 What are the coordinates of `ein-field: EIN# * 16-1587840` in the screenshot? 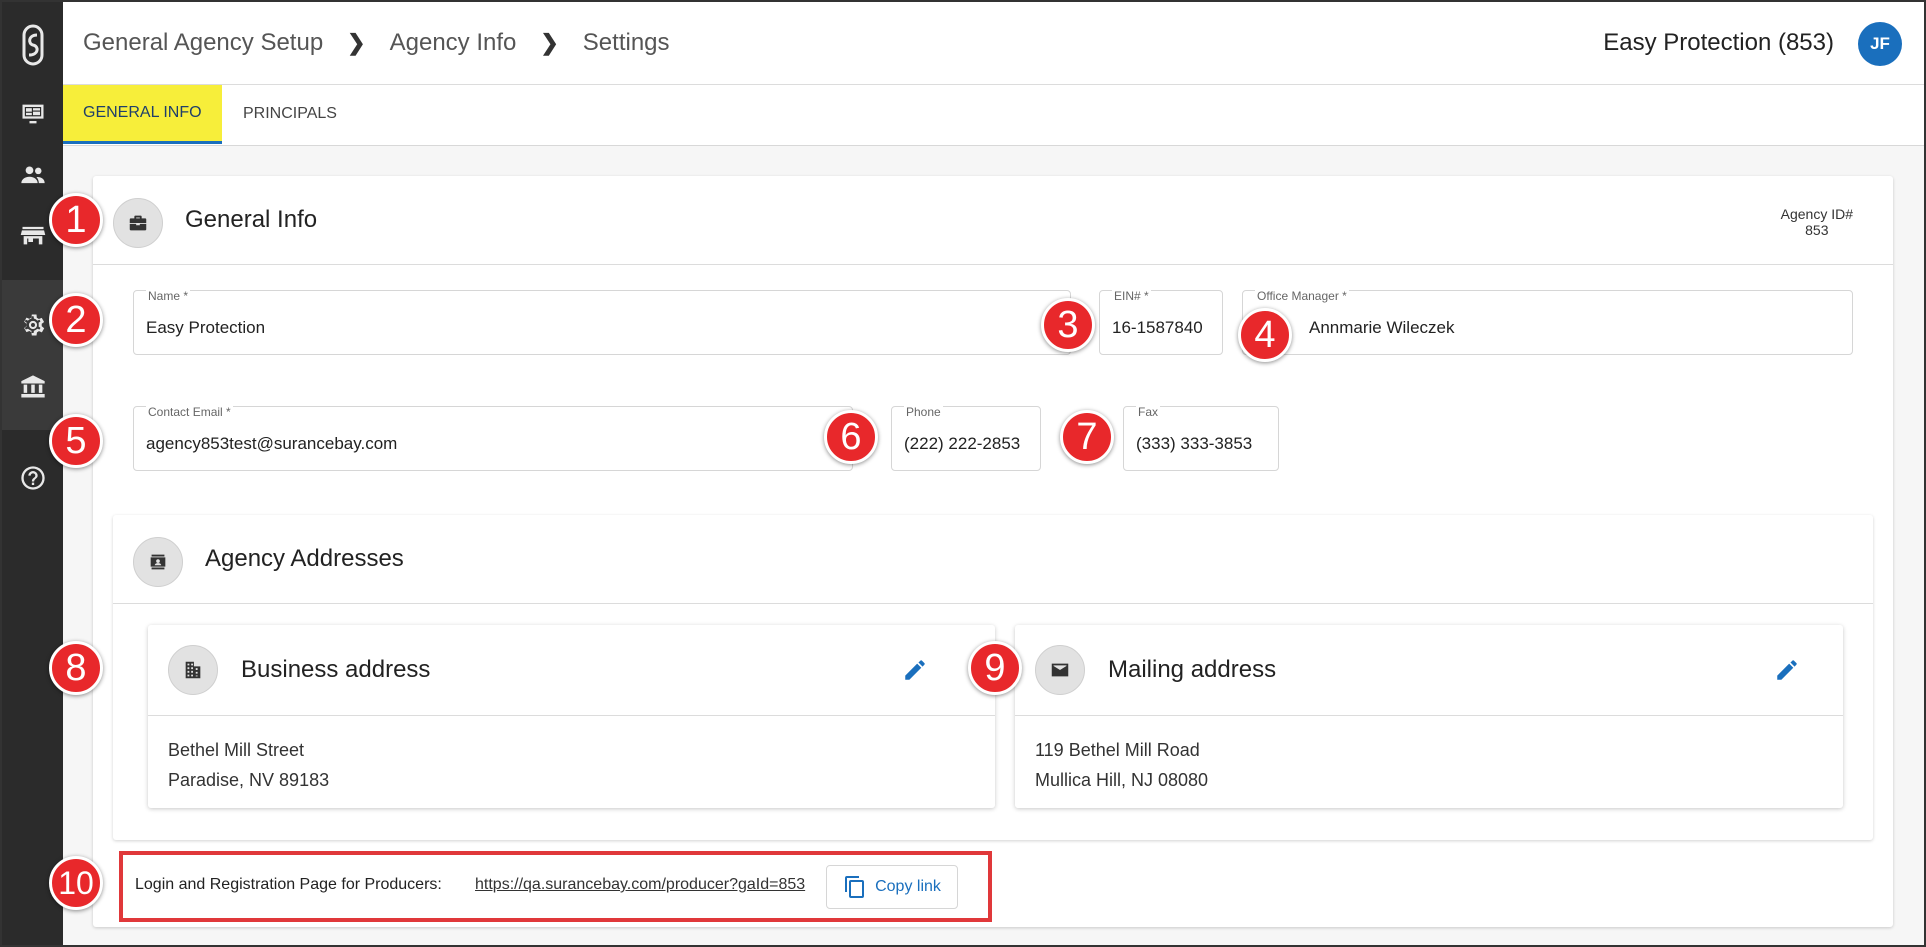 It's located at (1161, 322).